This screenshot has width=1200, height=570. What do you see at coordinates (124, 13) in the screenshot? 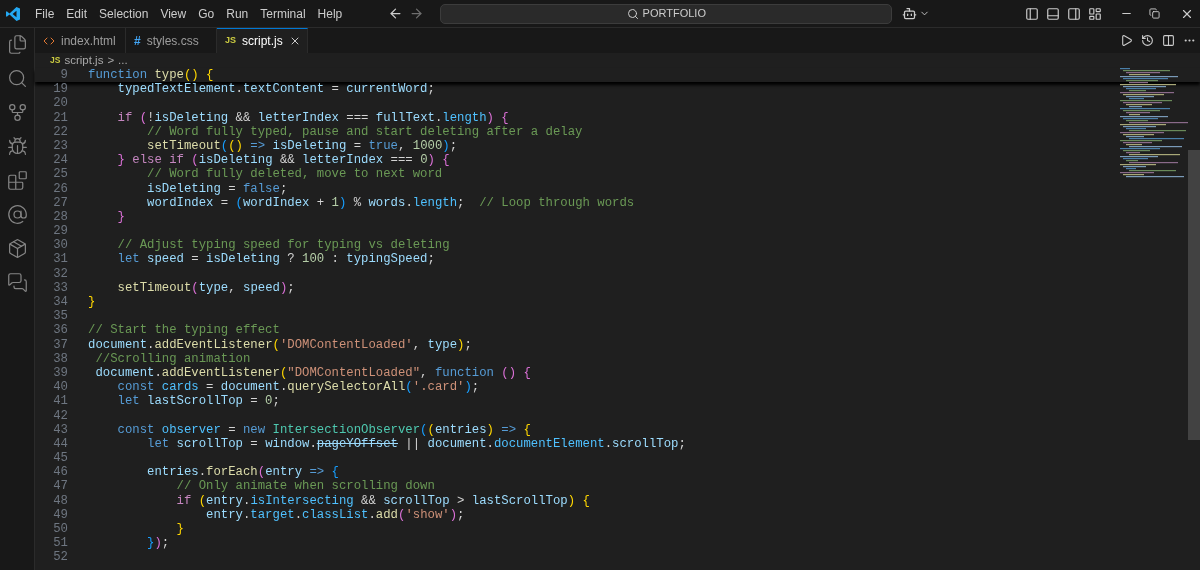
I see `menu-item: Selection` at bounding box center [124, 13].